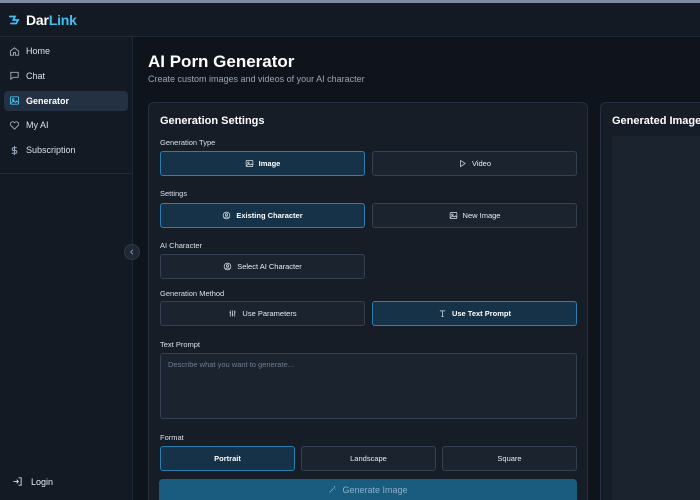  I want to click on use-parameters-button: Use Parameters, so click(262, 313).